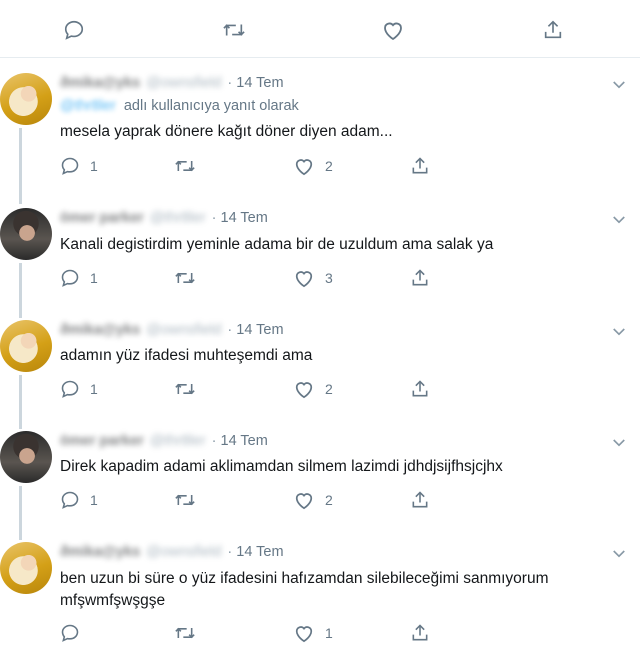 This screenshot has height=647, width=640. What do you see at coordinates (329, 633) in the screenshot?
I see `like-count: 1` at bounding box center [329, 633].